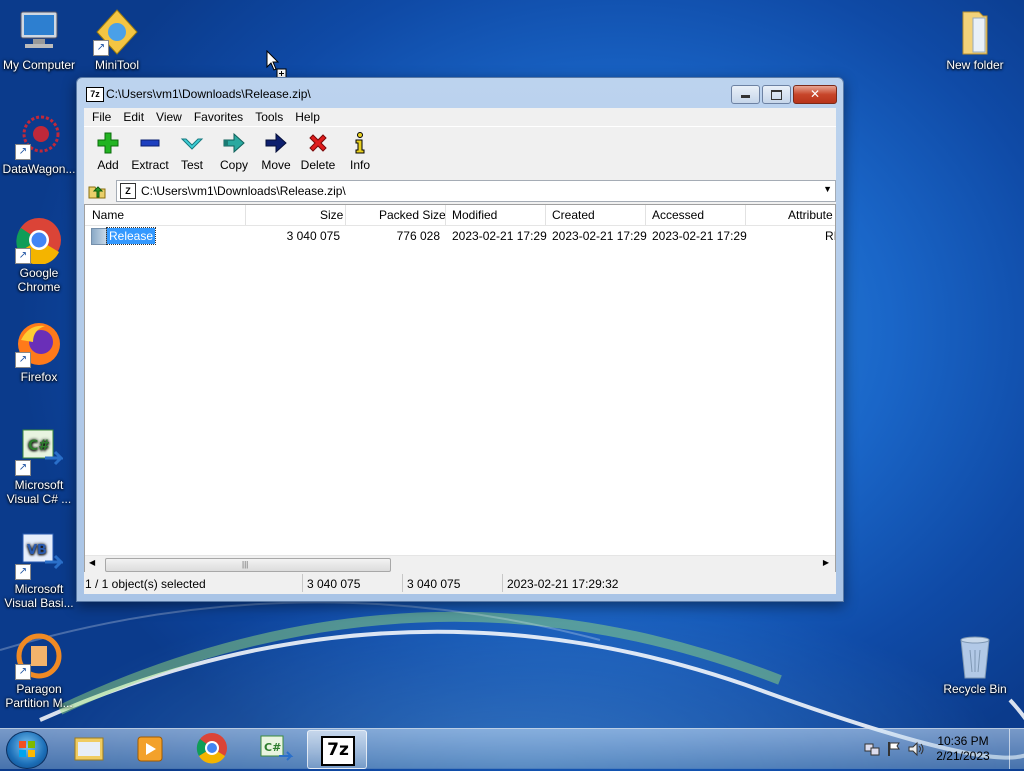 The image size is (1024, 771). Describe the element at coordinates (37, 550) in the screenshot. I see `svg-text: VB` at that location.